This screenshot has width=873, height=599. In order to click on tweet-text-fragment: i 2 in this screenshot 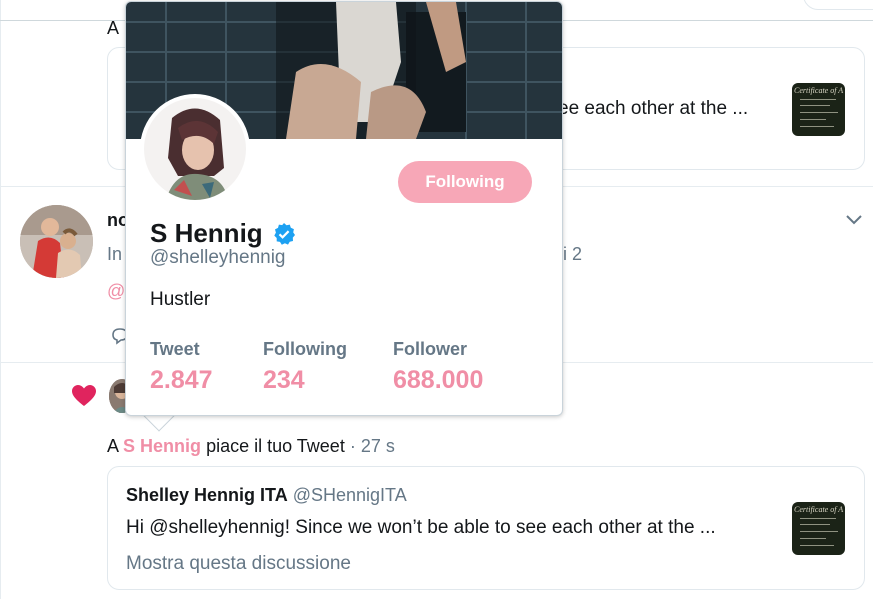, I will do `click(573, 254)`.